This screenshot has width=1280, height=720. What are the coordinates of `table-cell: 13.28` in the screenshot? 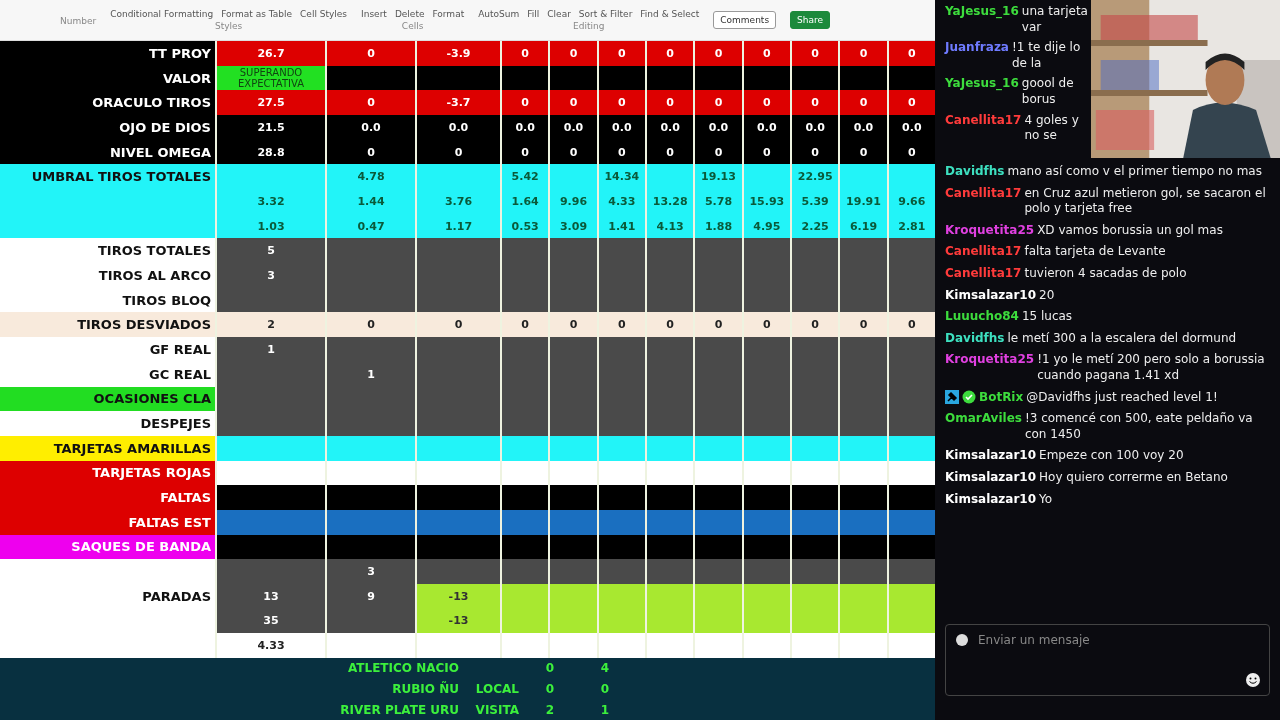 It's located at (669, 201).